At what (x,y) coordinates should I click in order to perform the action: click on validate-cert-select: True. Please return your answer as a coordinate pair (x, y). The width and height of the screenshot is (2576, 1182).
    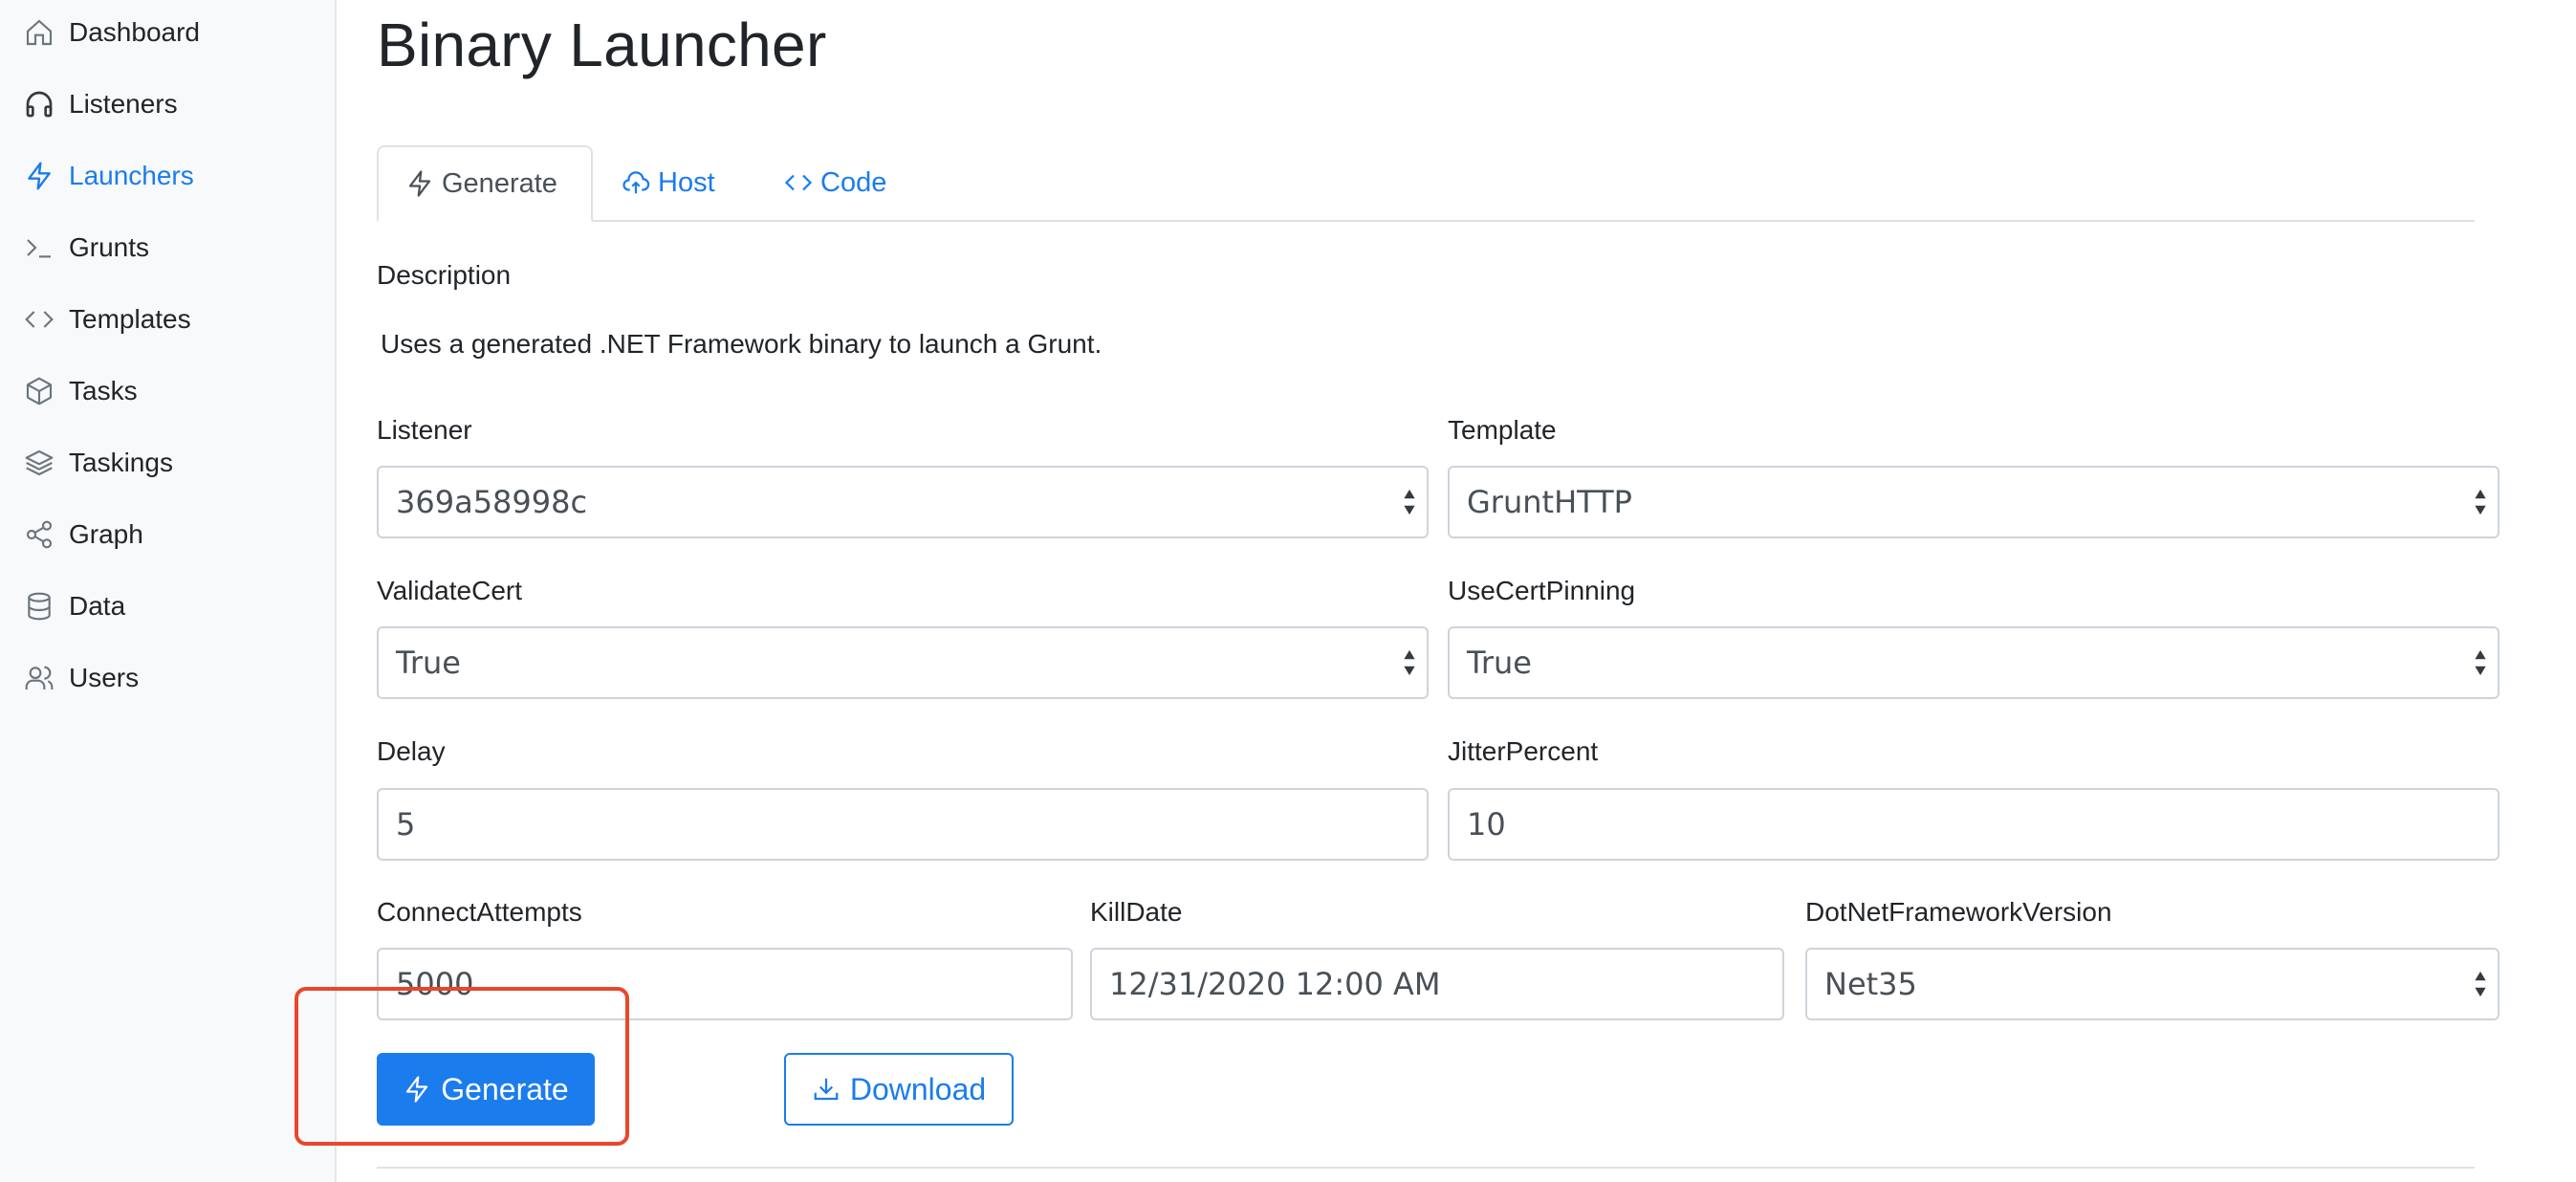
    Looking at the image, I should click on (903, 662).